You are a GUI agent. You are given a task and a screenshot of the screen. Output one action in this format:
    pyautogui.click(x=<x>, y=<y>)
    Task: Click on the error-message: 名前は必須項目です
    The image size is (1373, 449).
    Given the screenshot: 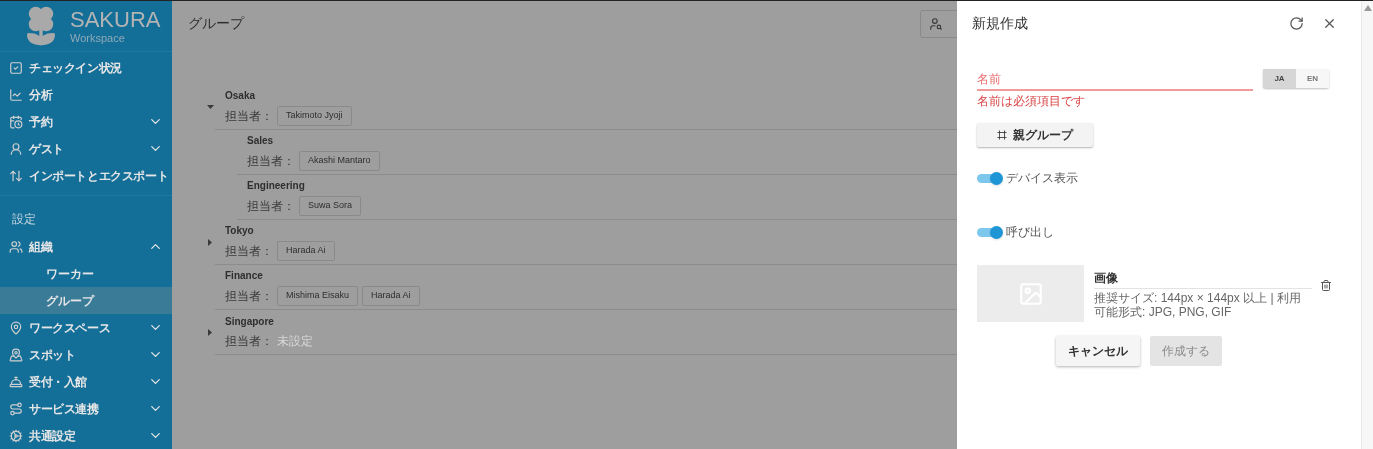 What is the action you would take?
    pyautogui.click(x=1031, y=101)
    